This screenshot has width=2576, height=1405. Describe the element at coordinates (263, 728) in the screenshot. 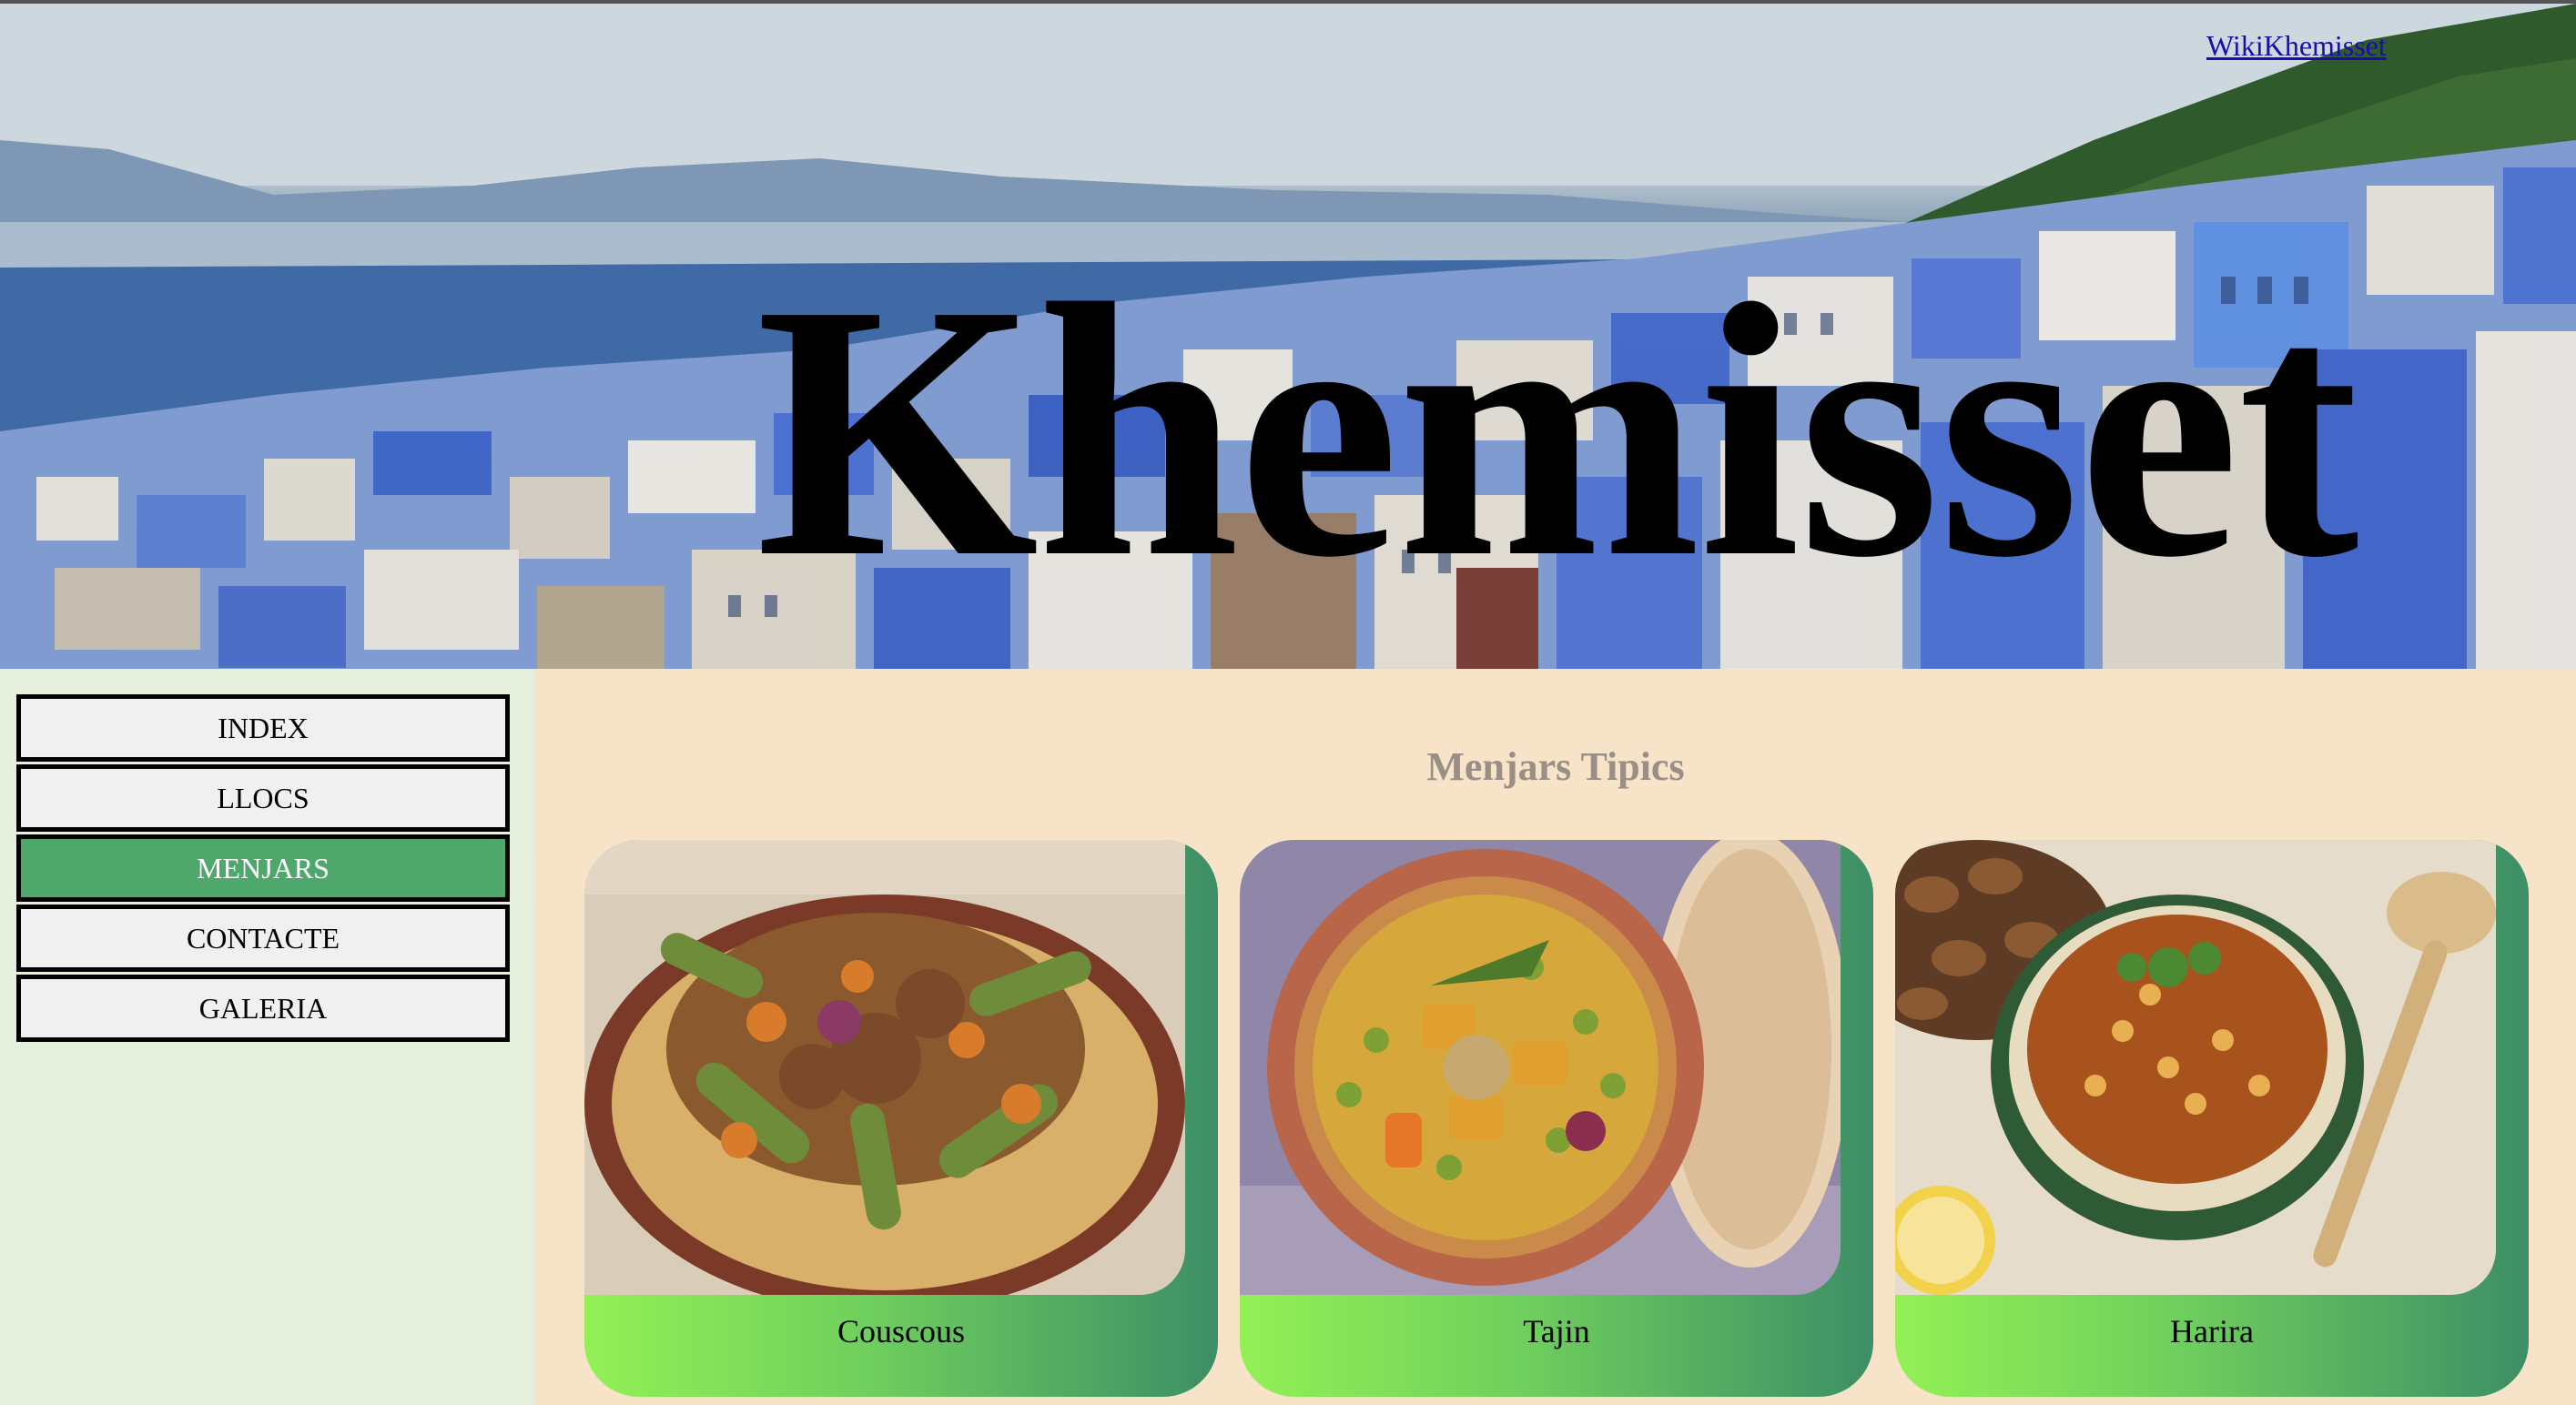

I see `nav-item-index: INDEX` at that location.